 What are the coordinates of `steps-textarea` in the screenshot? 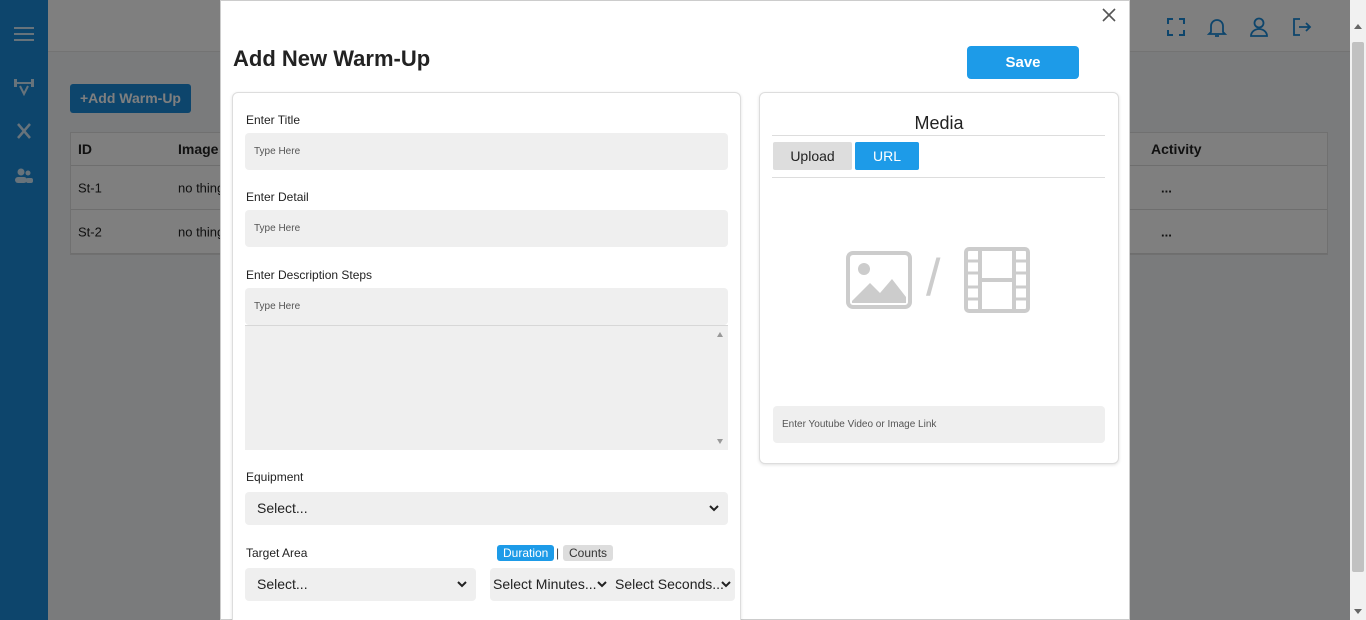 It's located at (486, 387).